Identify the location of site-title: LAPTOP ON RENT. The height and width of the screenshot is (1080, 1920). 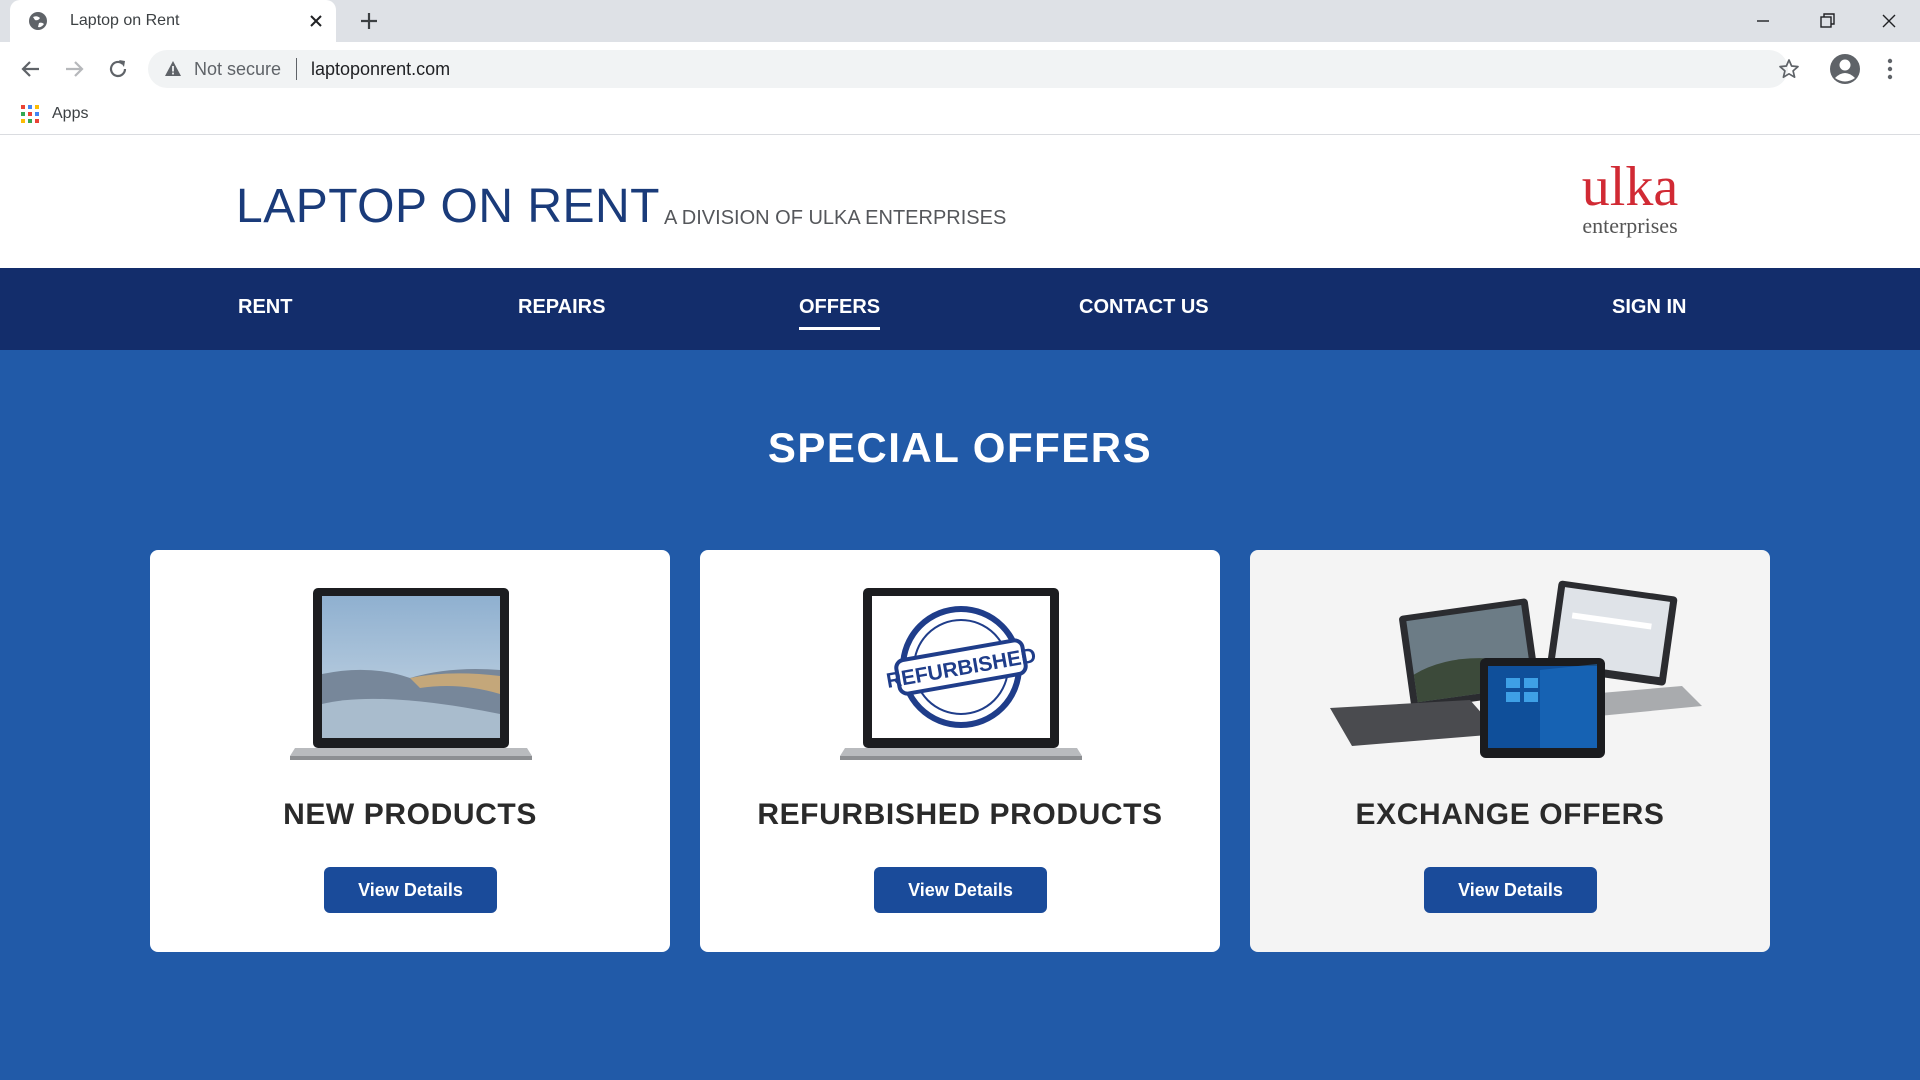
(448, 206).